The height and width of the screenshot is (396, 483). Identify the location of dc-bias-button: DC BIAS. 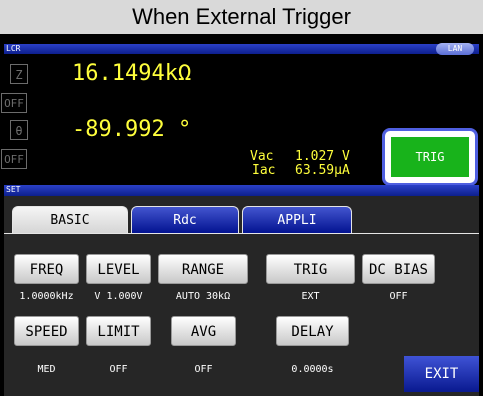
(398, 269).